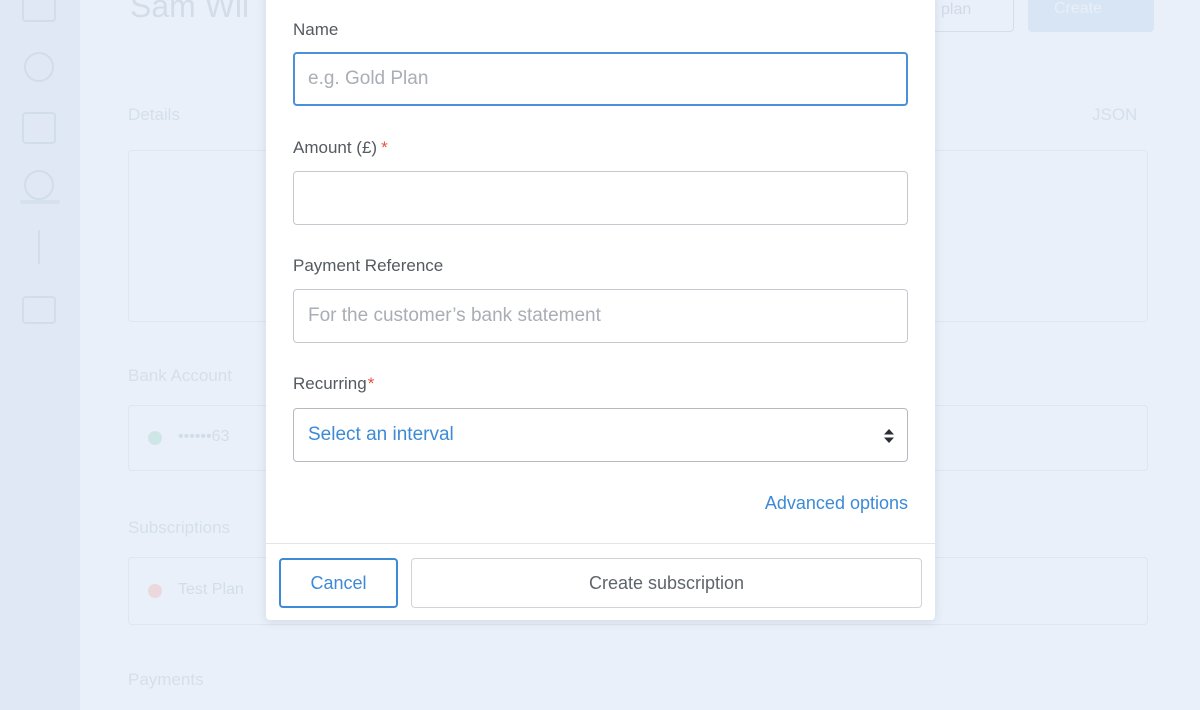 The image size is (1200, 710). I want to click on amount-label-text: Amount (£), so click(335, 147).